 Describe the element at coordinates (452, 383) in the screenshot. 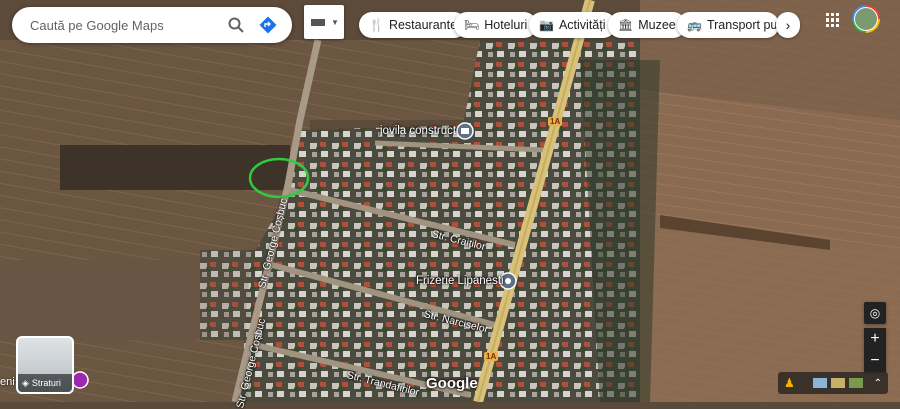

I see `google-logo: Google` at that location.